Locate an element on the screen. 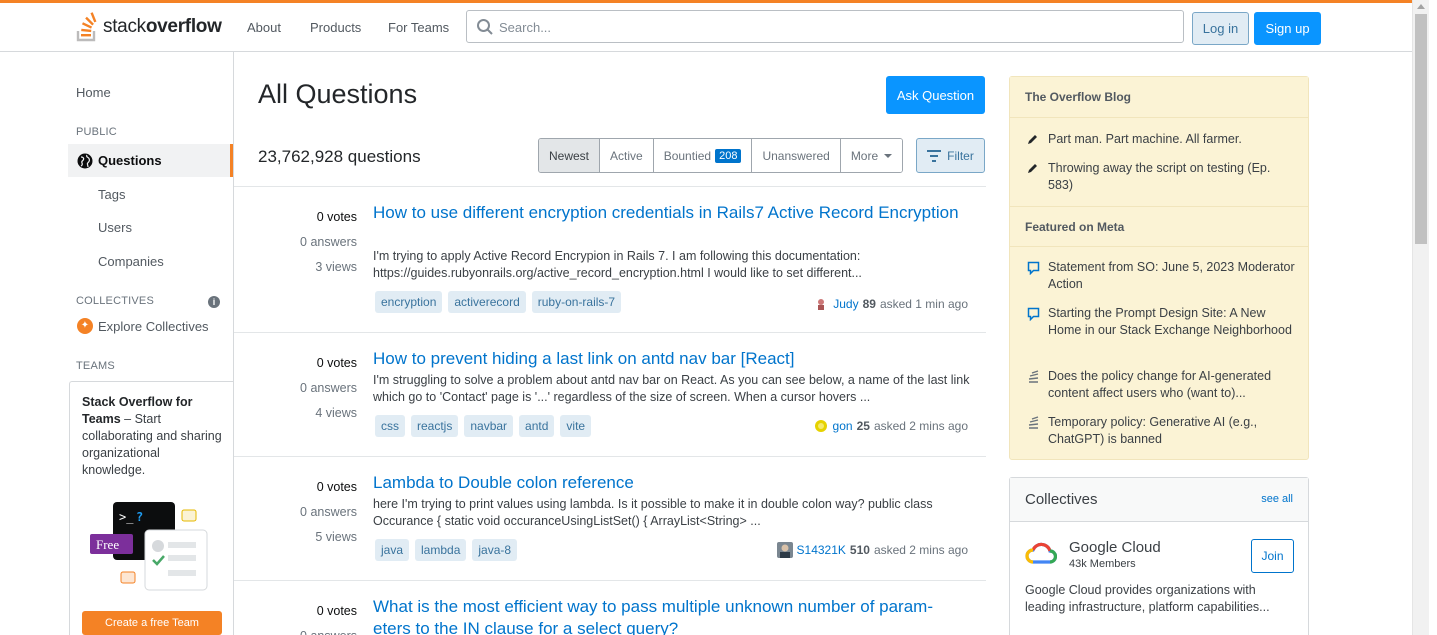 This screenshot has width=1437, height=635. tag: lambda is located at coordinates (441, 550).